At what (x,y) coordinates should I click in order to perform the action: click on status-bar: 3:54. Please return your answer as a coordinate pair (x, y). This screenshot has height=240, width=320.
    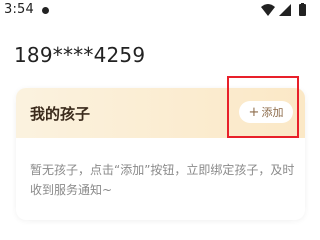
    Looking at the image, I should click on (160, 11).